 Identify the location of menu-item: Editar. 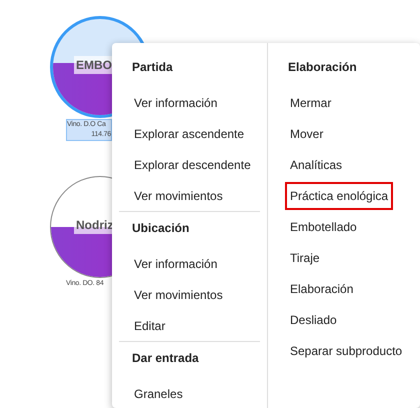
(149, 326).